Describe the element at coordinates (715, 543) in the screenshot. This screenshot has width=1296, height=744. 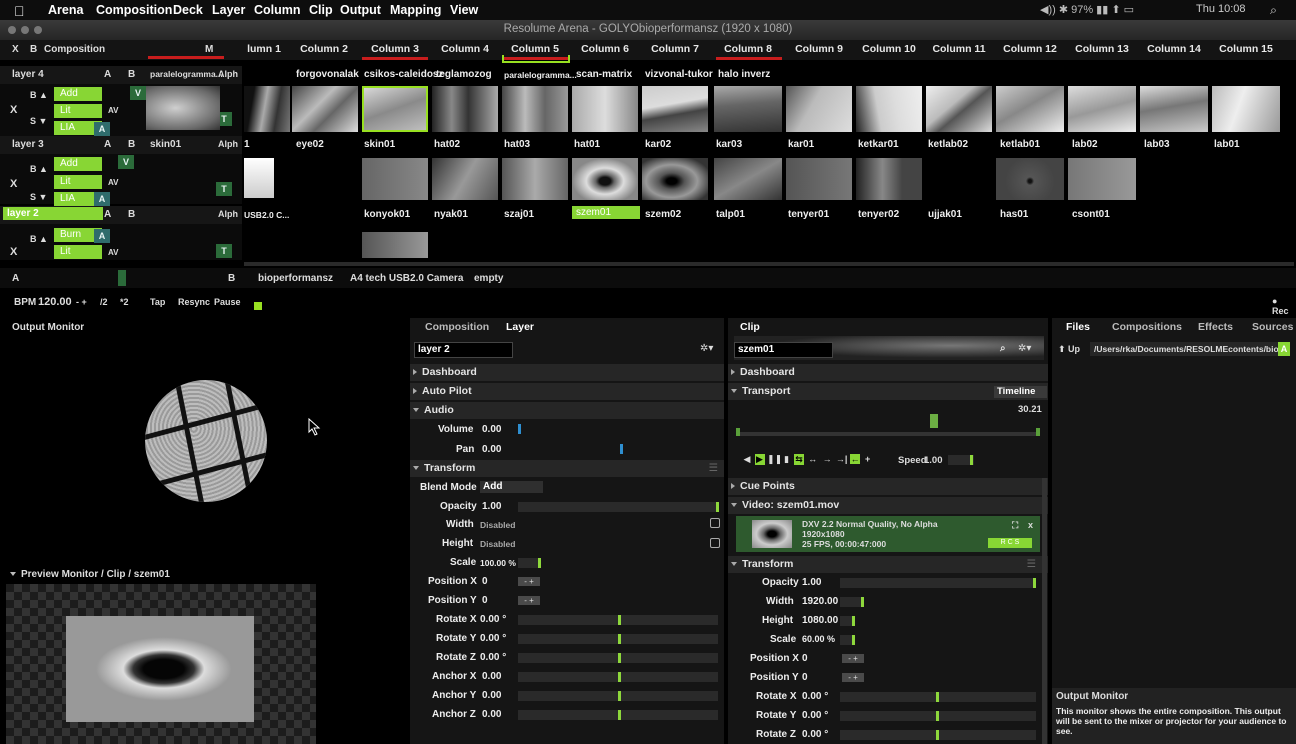
I see `height-checkbox` at that location.